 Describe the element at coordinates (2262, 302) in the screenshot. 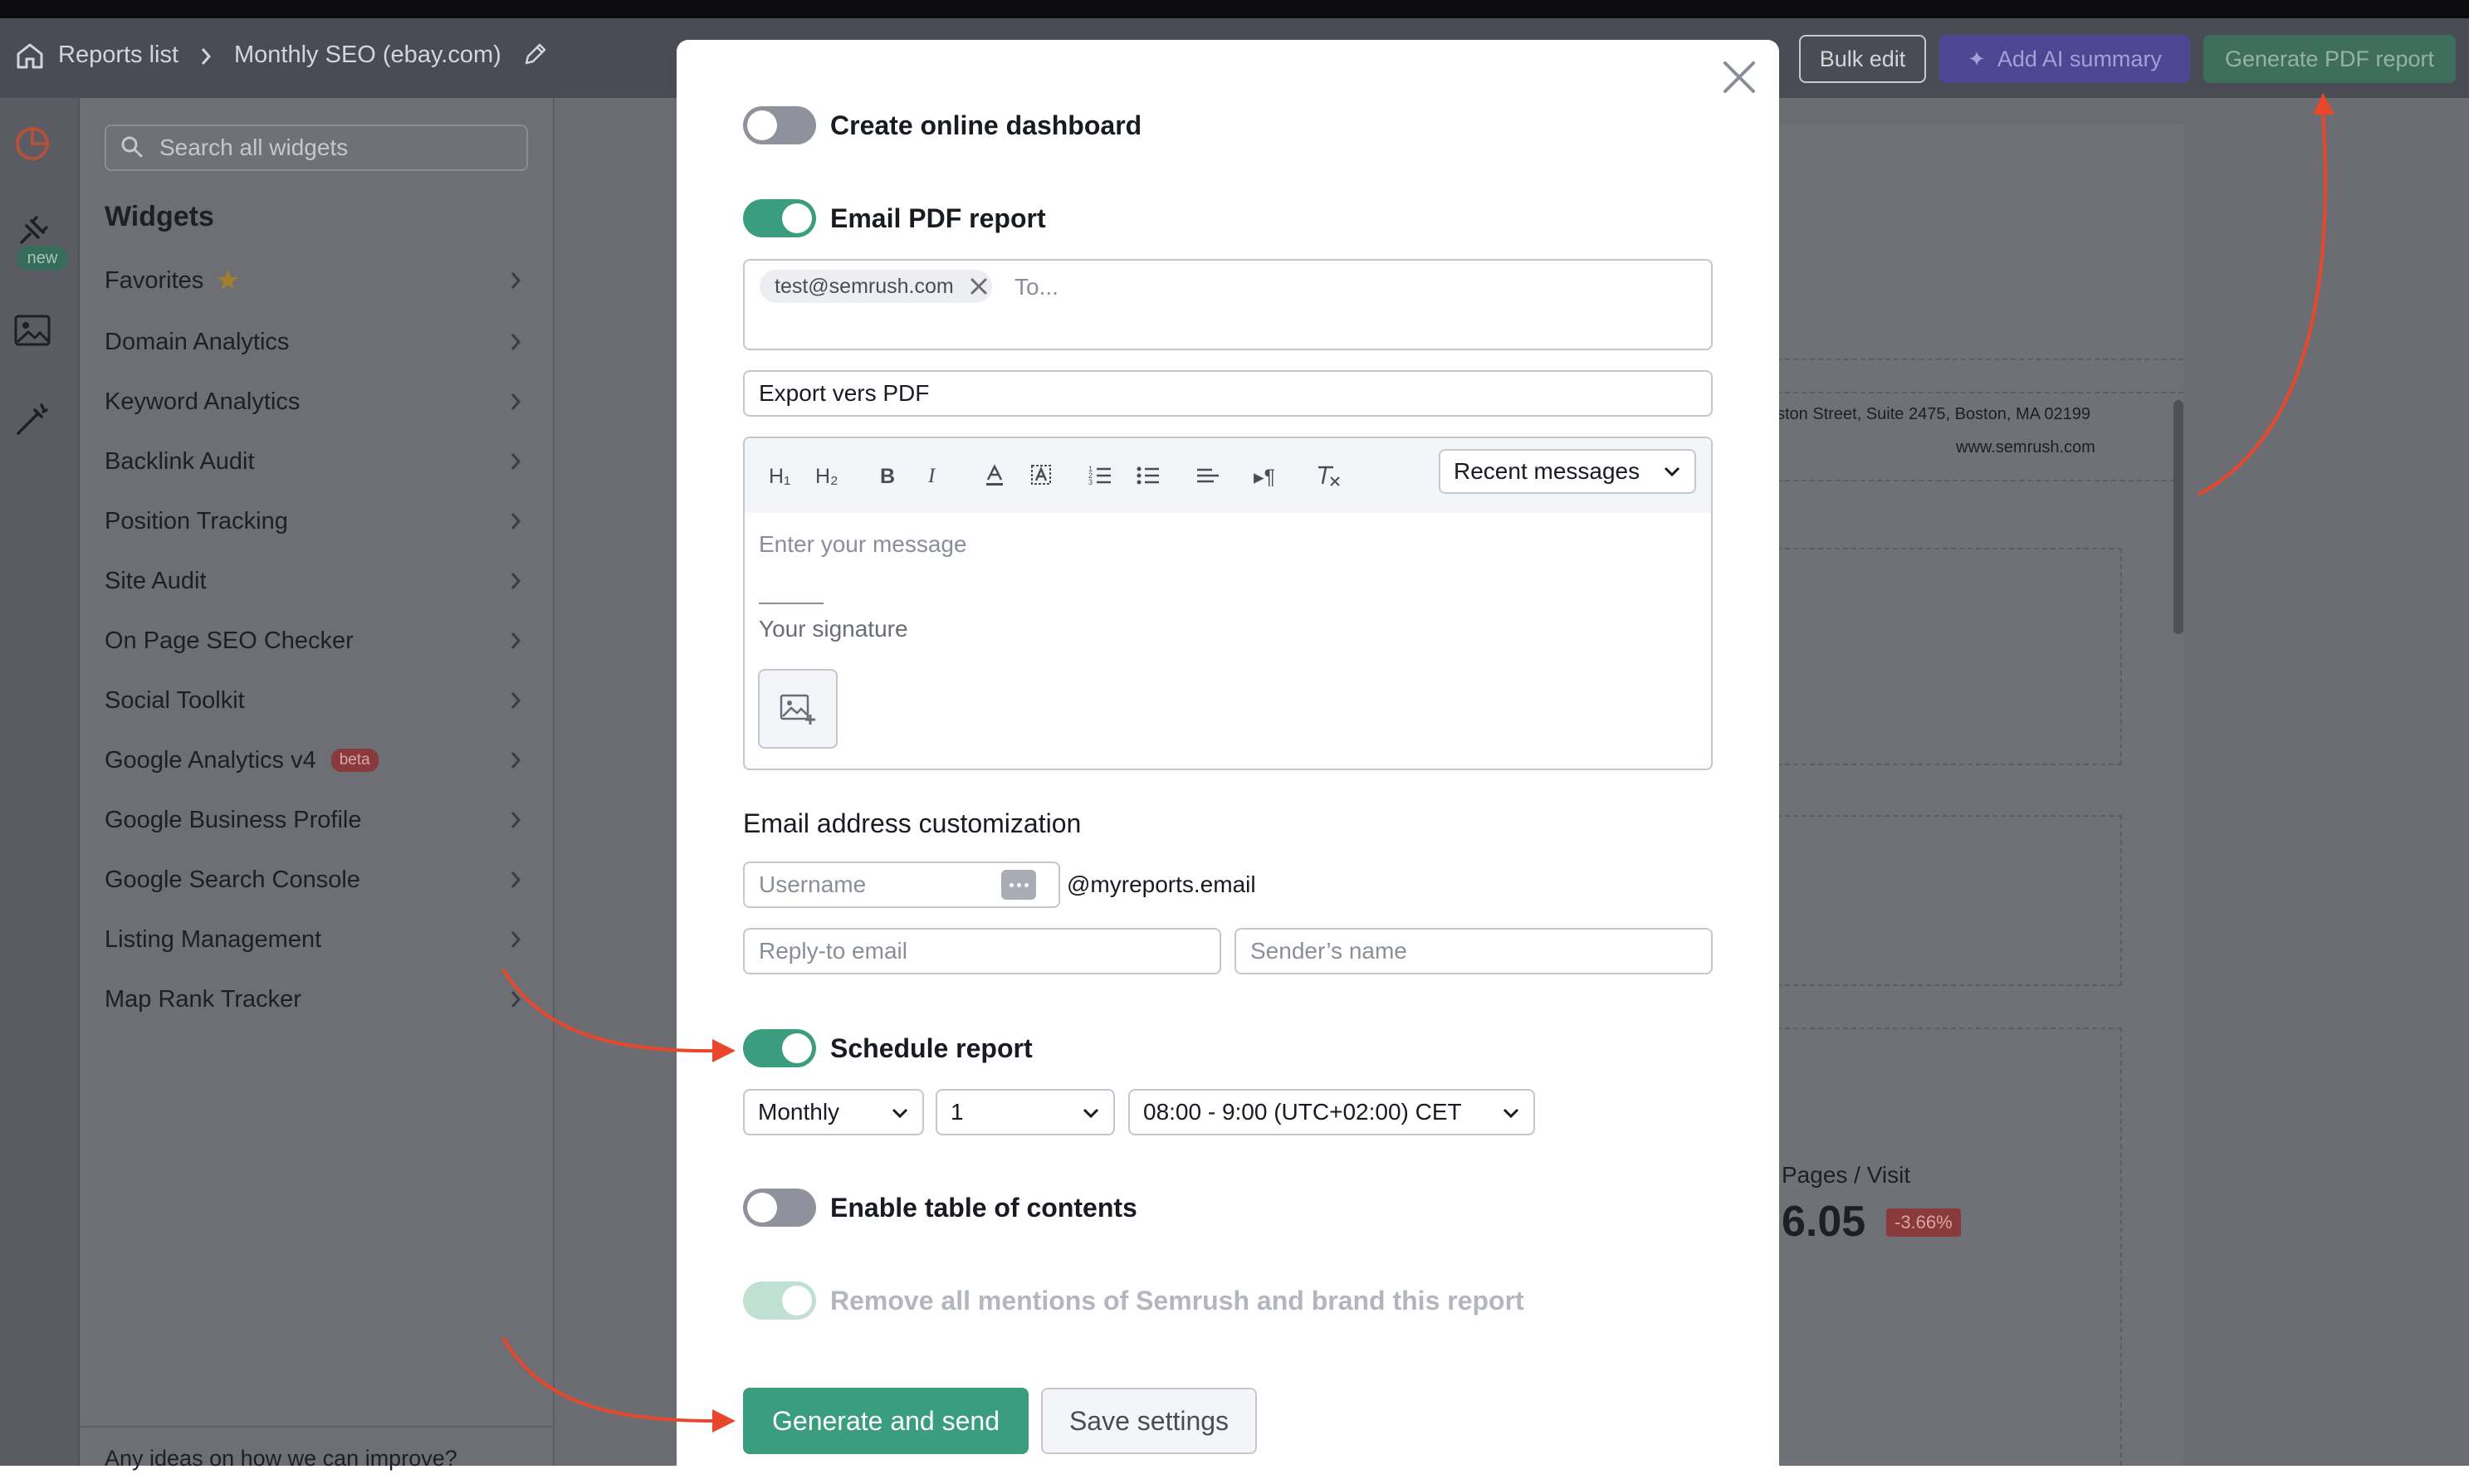

I see `arrow-to-generate-pdf` at that location.